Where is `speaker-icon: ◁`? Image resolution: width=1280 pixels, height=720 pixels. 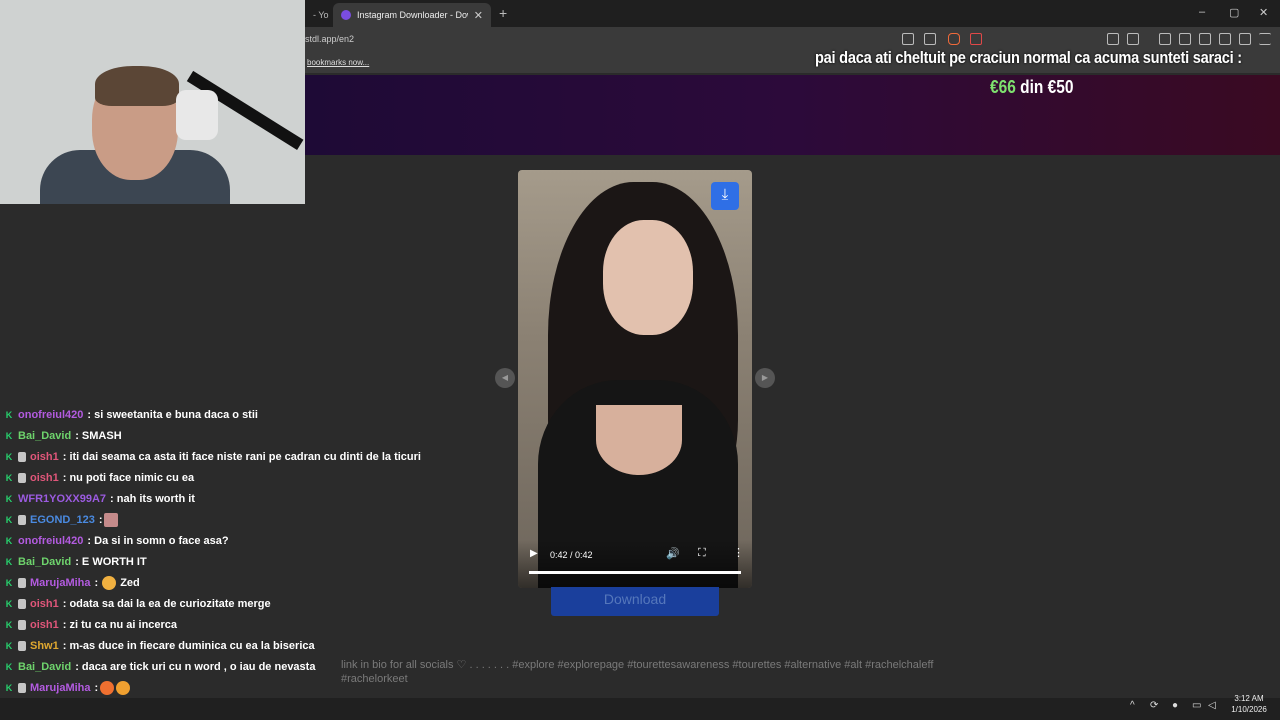
speaker-icon: ◁ is located at coordinates (1212, 705).